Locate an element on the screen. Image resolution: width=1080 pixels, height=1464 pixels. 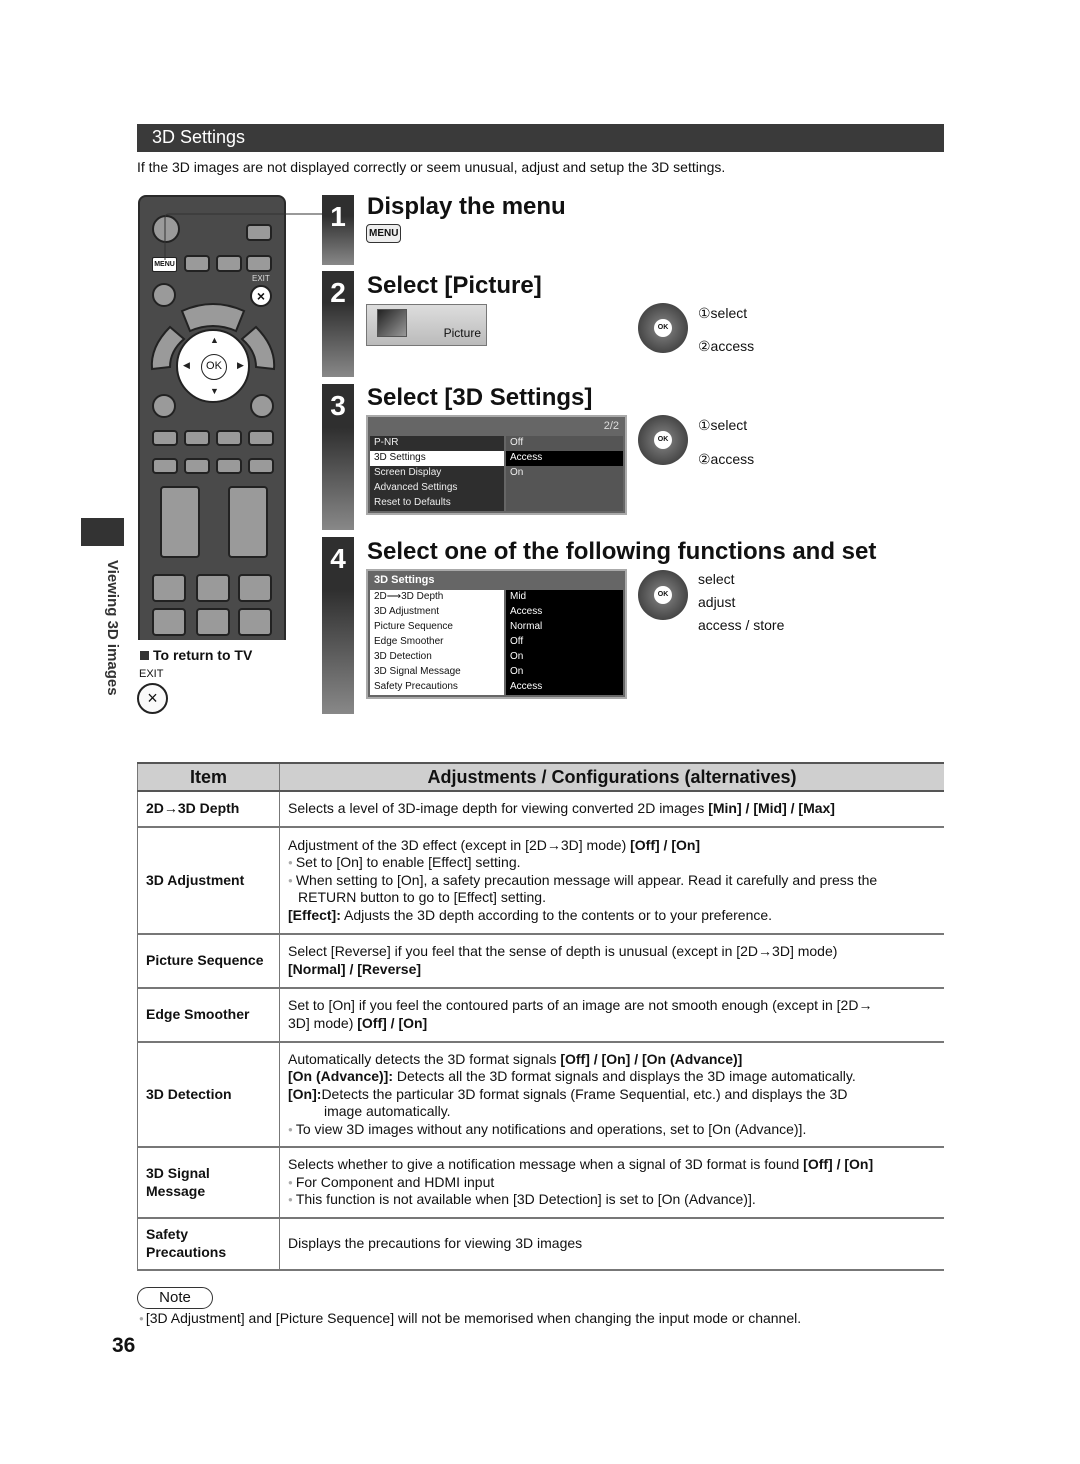
osd-row: Reset to Defaults is located at coordinates (496, 503).